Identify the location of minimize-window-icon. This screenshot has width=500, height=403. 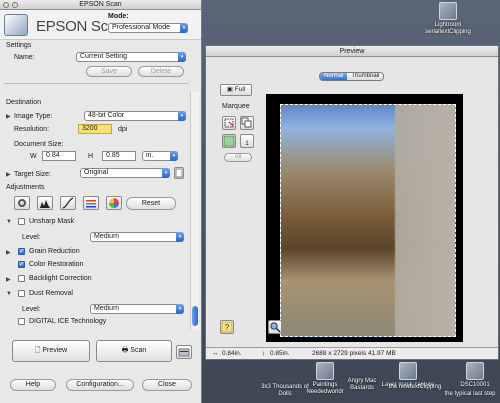
(15, 5).